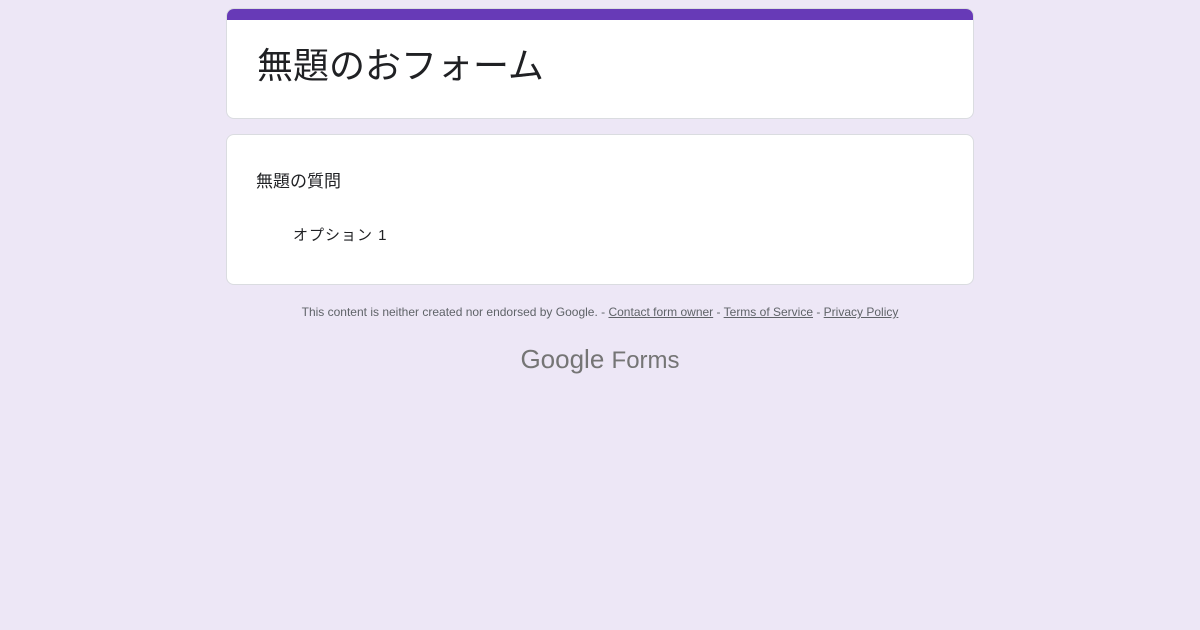 This screenshot has width=1200, height=630. What do you see at coordinates (298, 181) in the screenshot?
I see `question-title: 無題の質問` at bounding box center [298, 181].